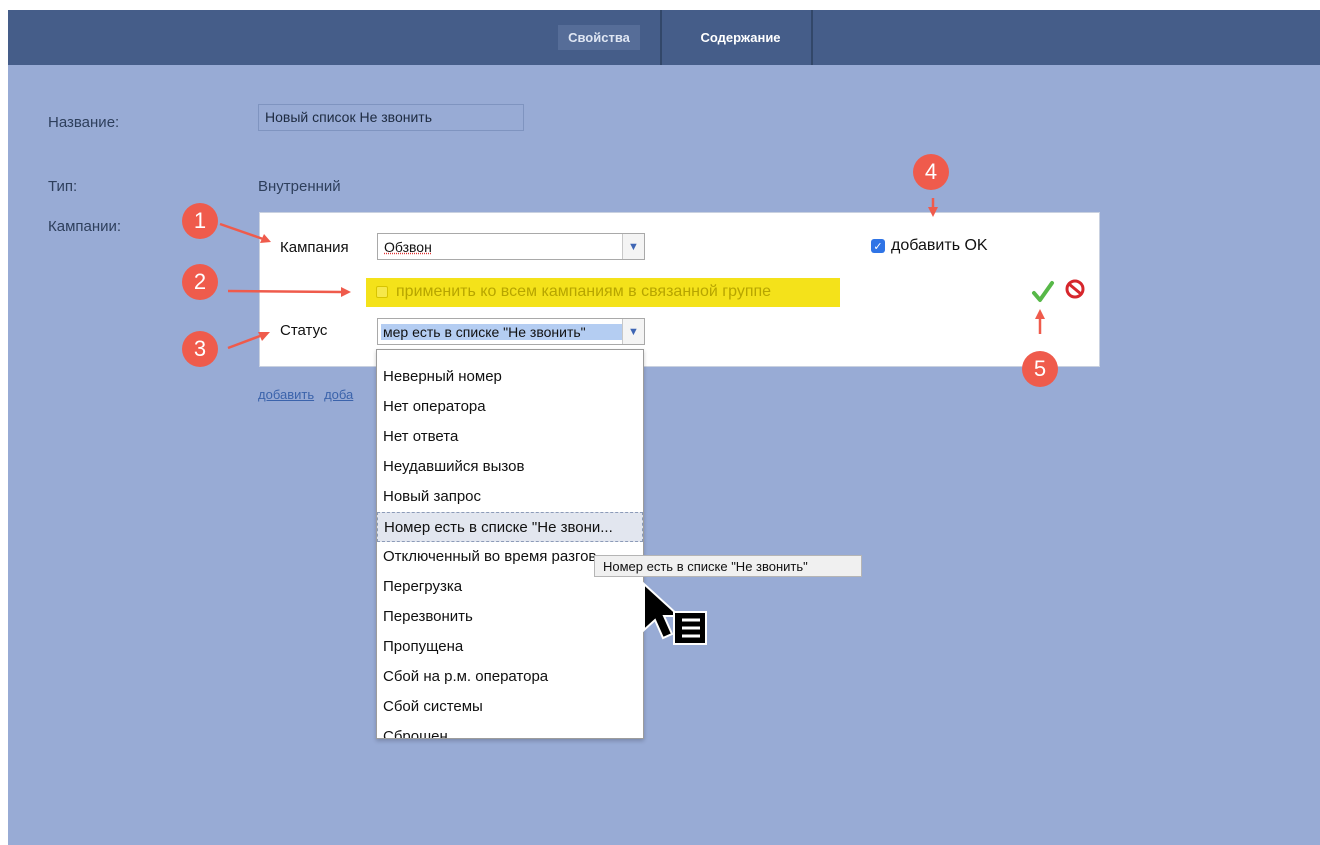  I want to click on dropdown-option: Сбой на р.м. оператора, so click(510, 677).